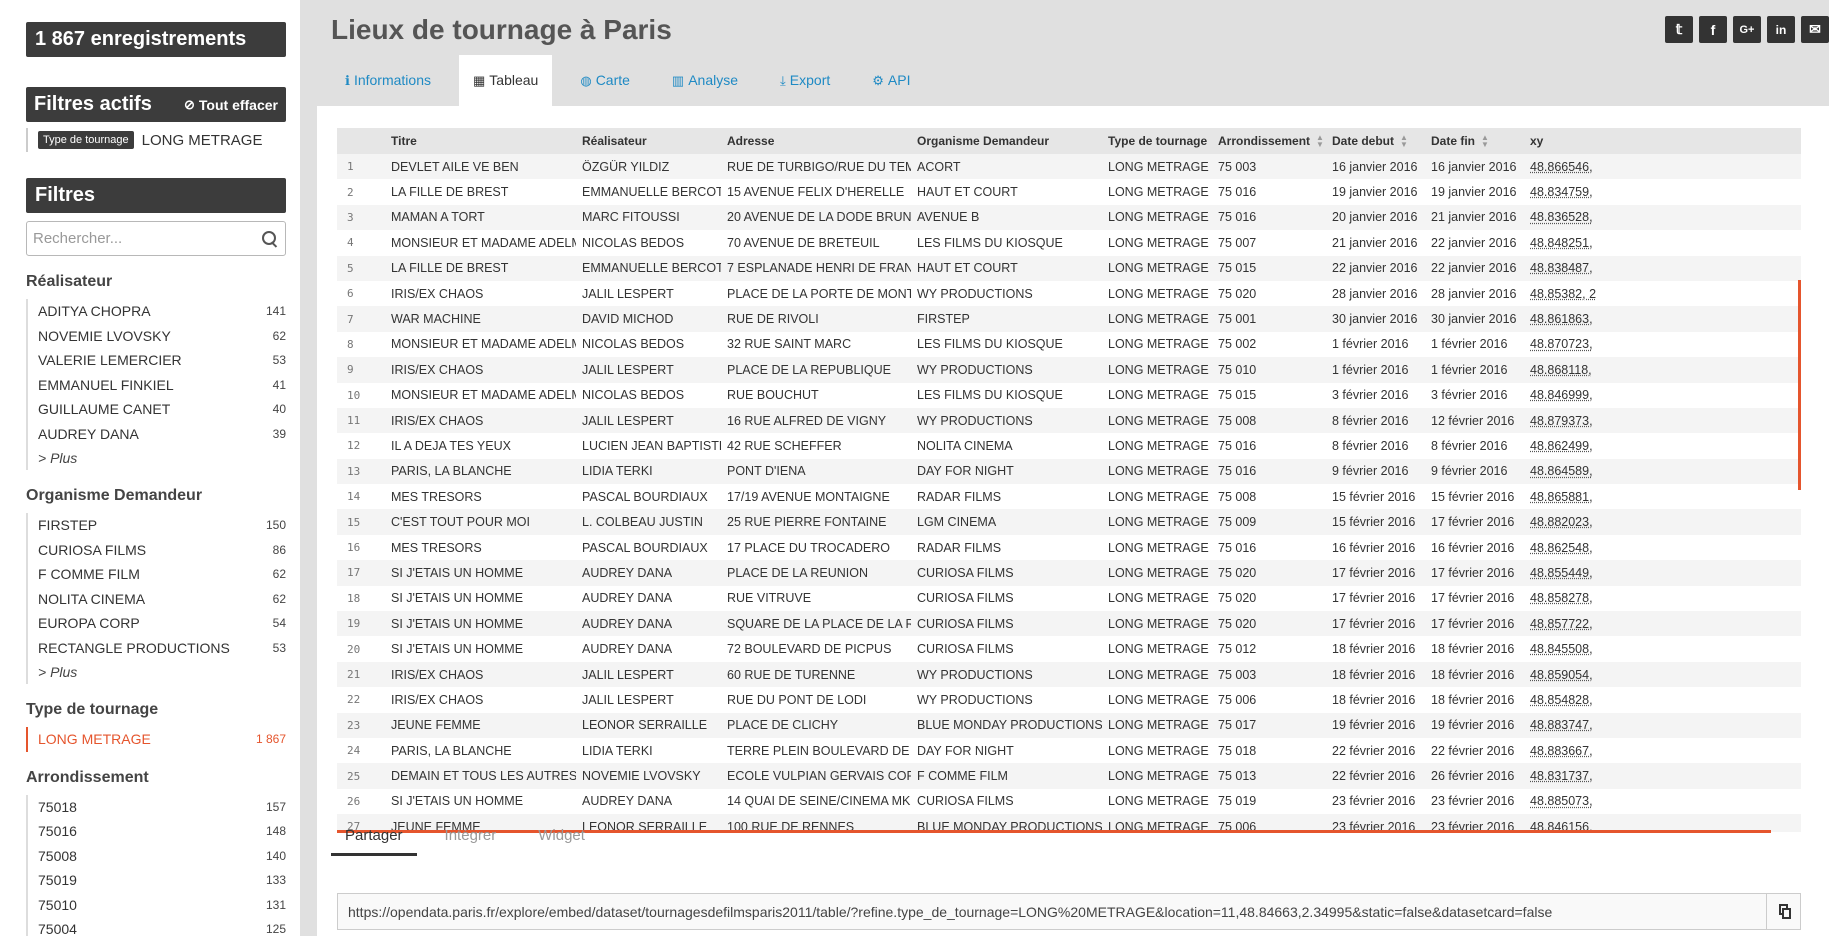 The height and width of the screenshot is (936, 1829). Describe the element at coordinates (805, 80) in the screenshot. I see `tab-export: ⤓ Export` at that location.